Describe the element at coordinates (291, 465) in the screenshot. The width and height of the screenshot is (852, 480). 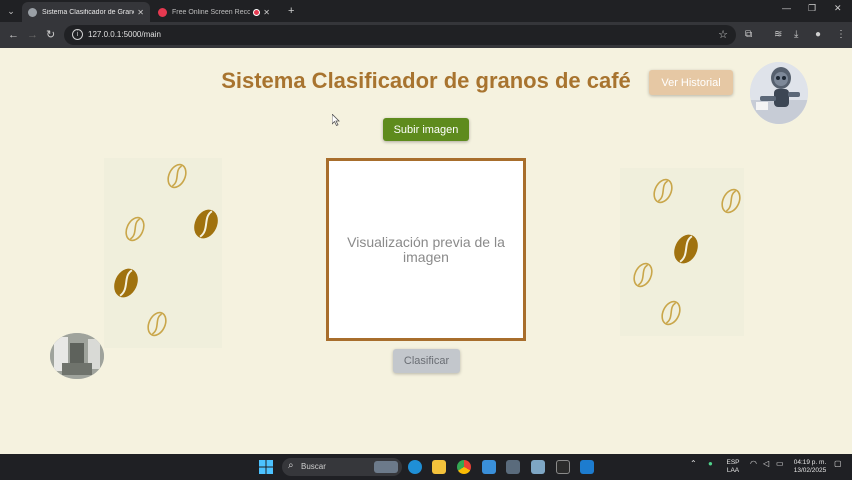
I see `search-icon: ⌕` at that location.